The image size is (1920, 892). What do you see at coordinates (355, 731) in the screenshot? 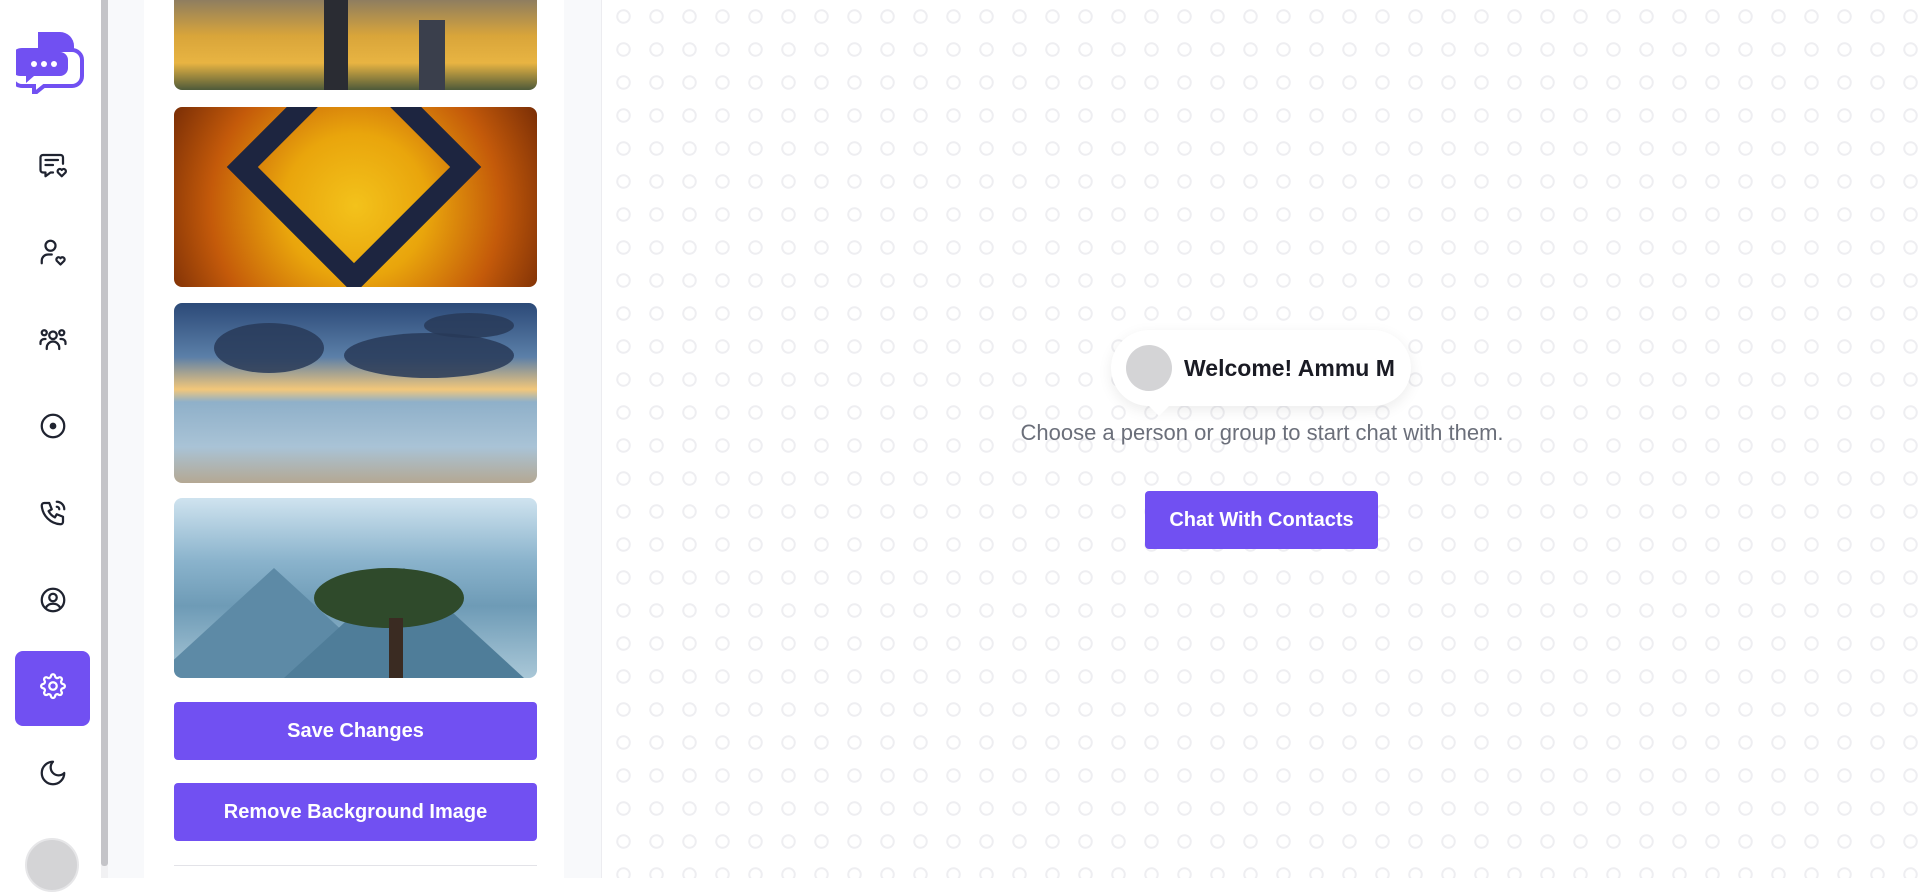
I see `save-changes-button: Save Changes` at bounding box center [355, 731].